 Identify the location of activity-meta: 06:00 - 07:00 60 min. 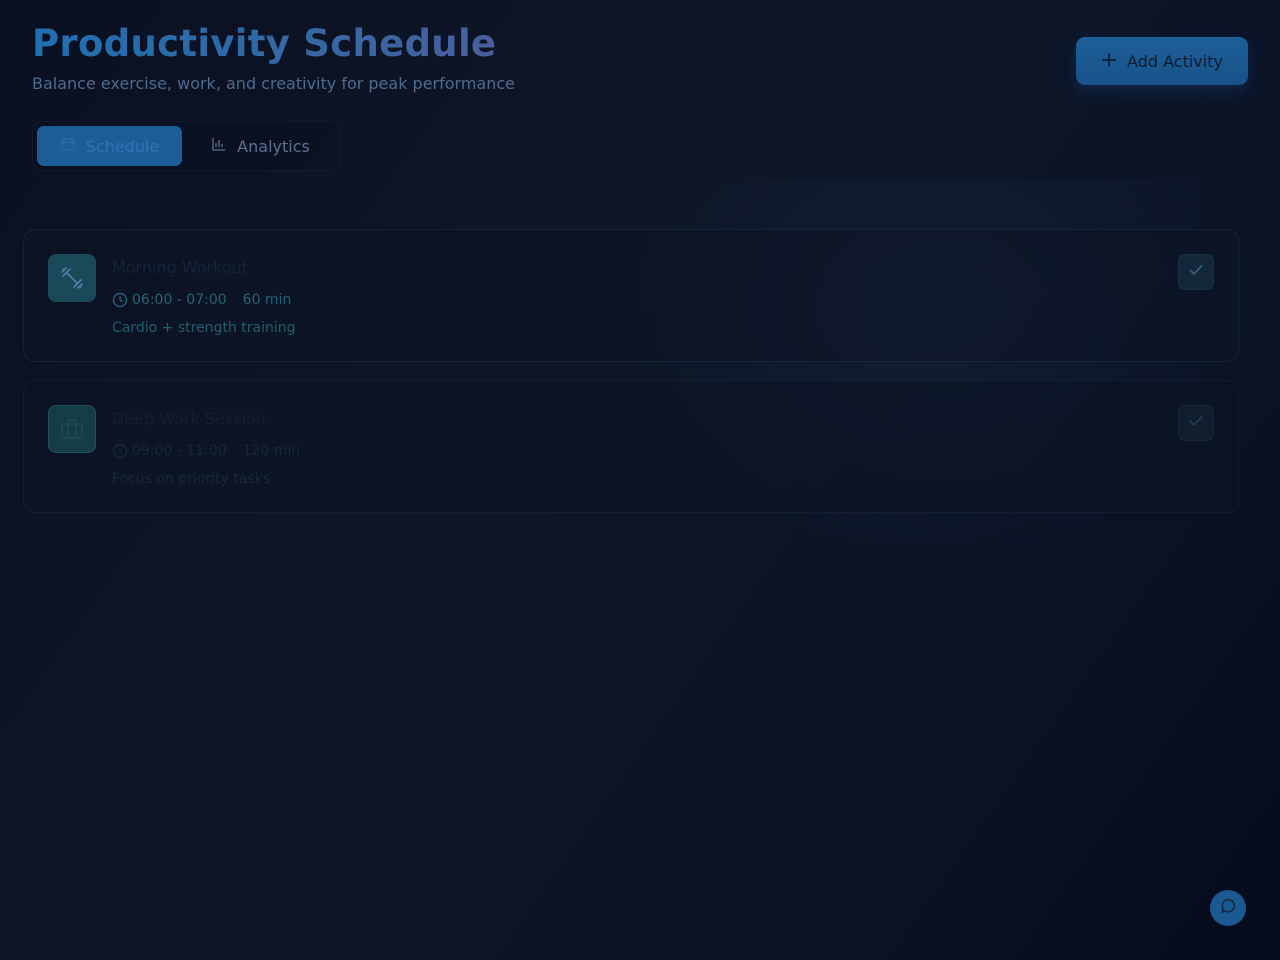
(201, 300).